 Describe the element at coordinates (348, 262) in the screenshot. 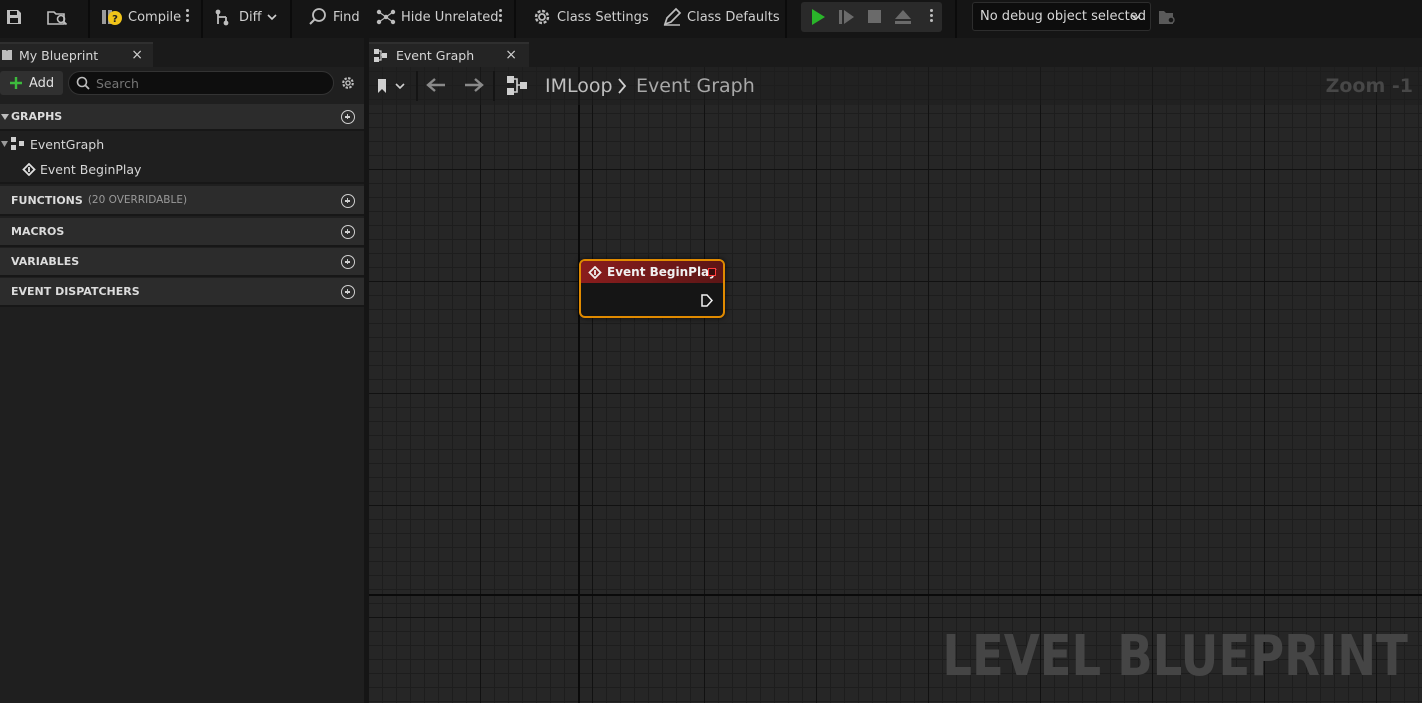

I see `add-variable-icon` at that location.